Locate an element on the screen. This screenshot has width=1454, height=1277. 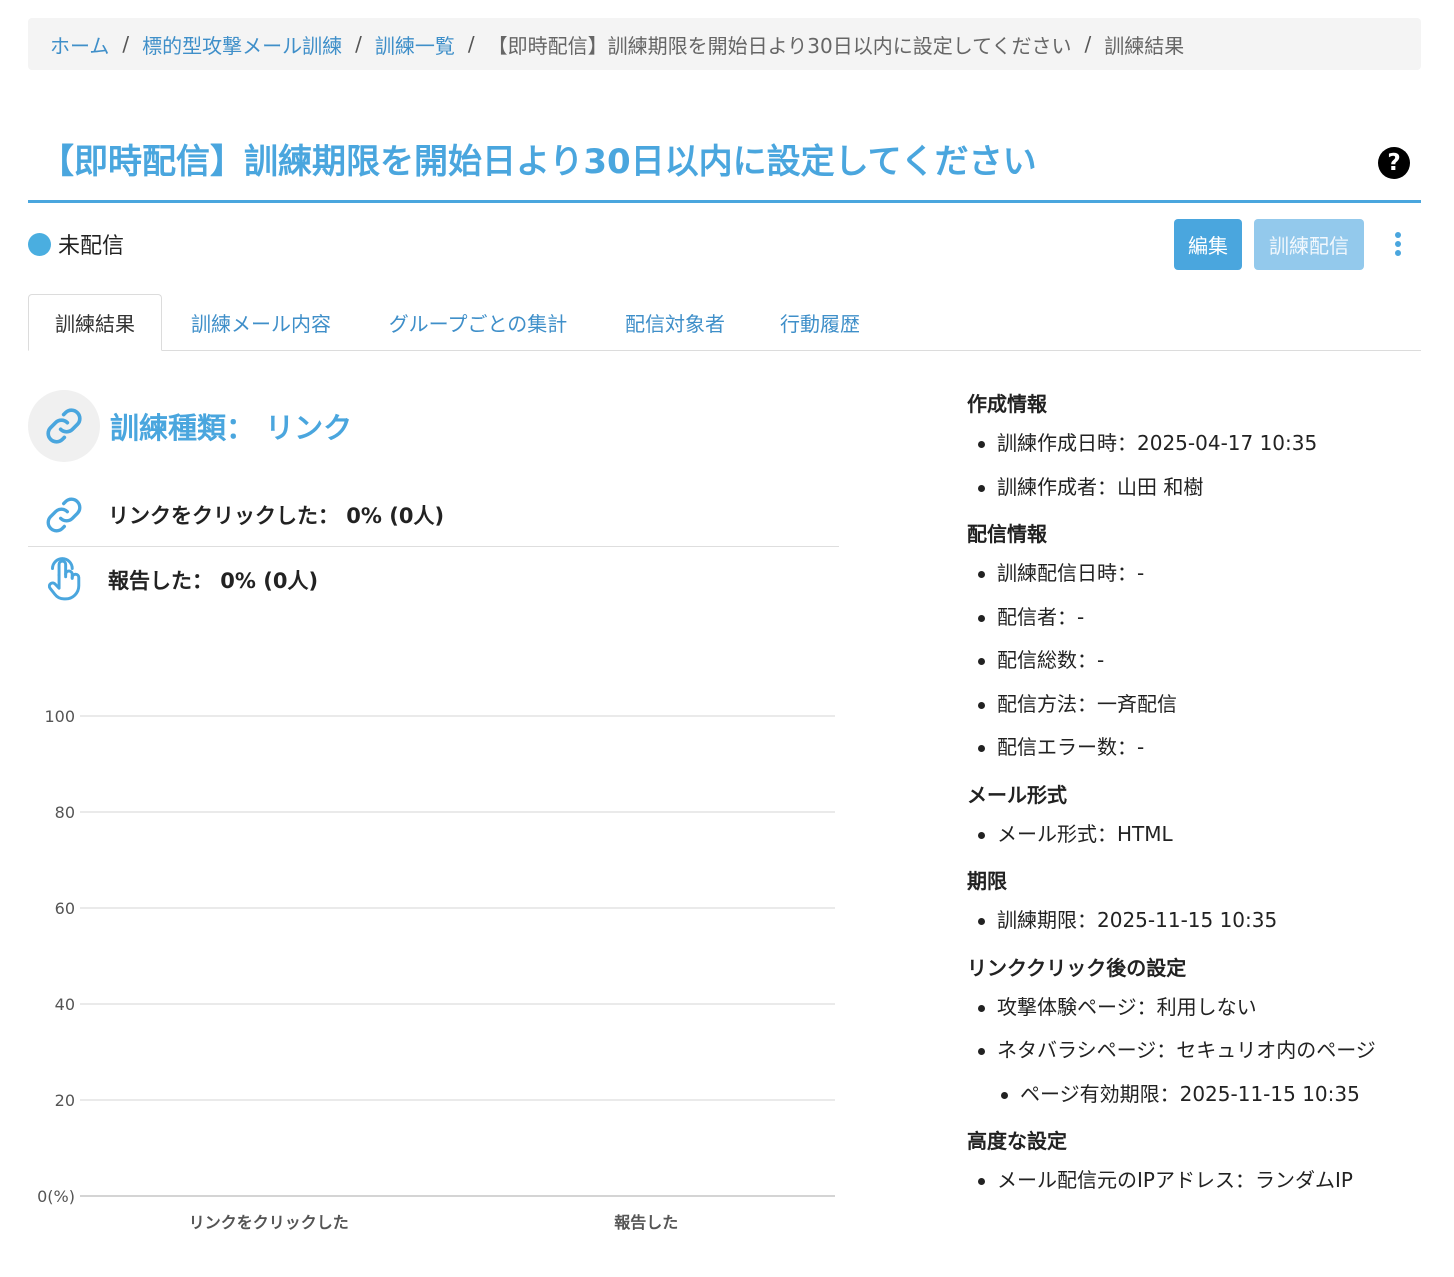
info-section-heading: 期限 is located at coordinates (987, 881).